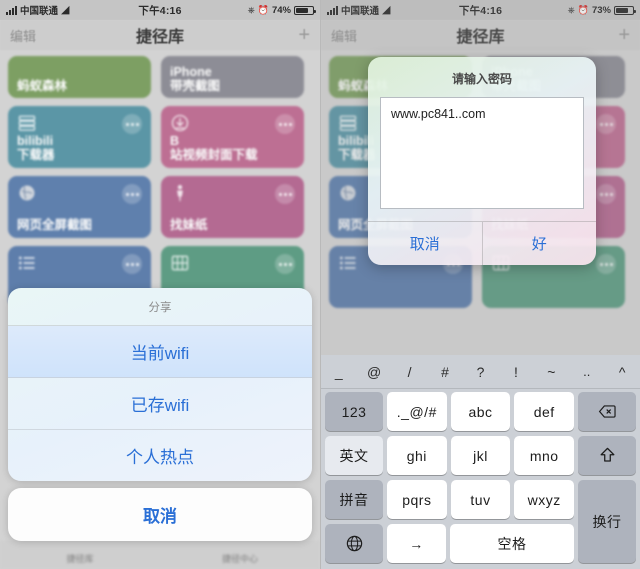 The width and height of the screenshot is (640, 569). Describe the element at coordinates (354, 499) in the screenshot. I see `key-pinyin: 拼音` at that location.